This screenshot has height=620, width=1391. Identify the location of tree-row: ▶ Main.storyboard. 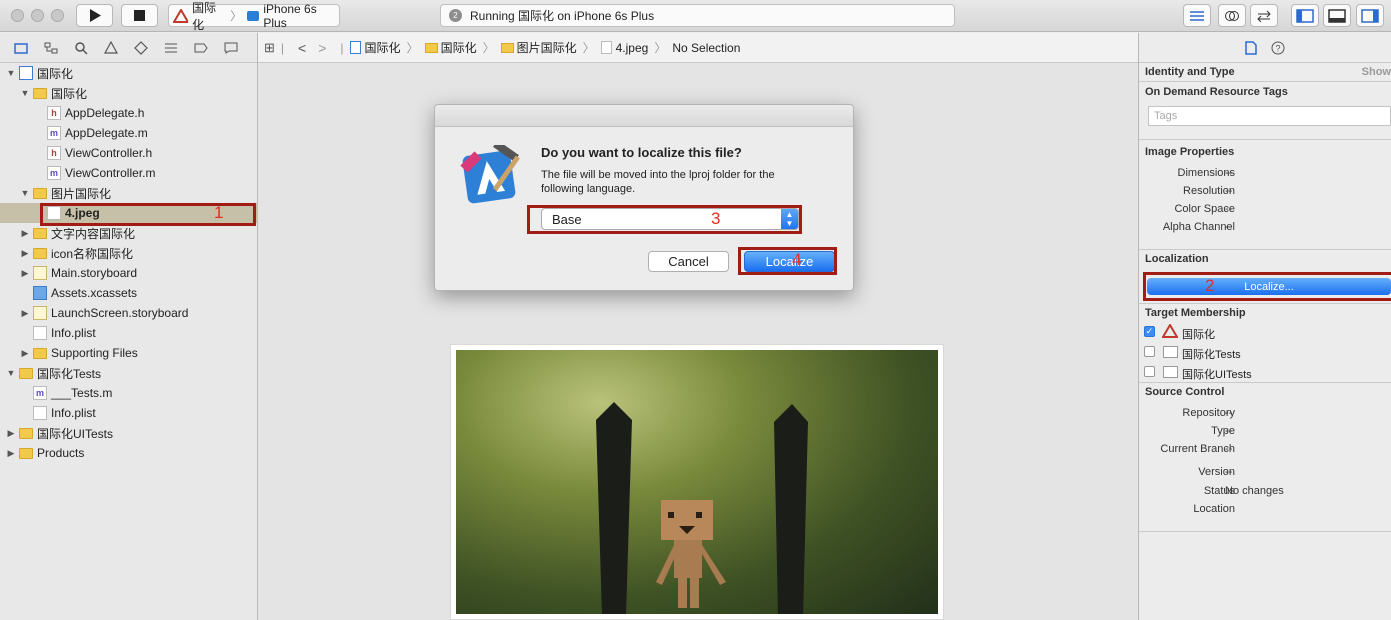
(129, 273).